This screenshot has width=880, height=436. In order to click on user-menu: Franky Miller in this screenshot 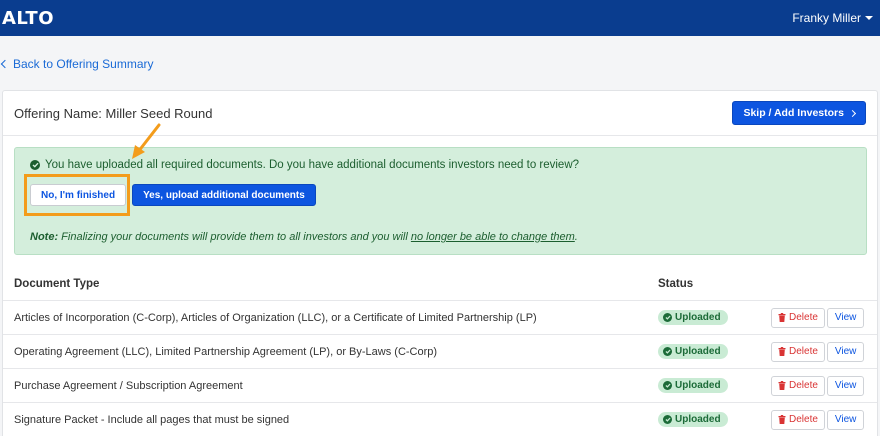, I will do `click(832, 18)`.